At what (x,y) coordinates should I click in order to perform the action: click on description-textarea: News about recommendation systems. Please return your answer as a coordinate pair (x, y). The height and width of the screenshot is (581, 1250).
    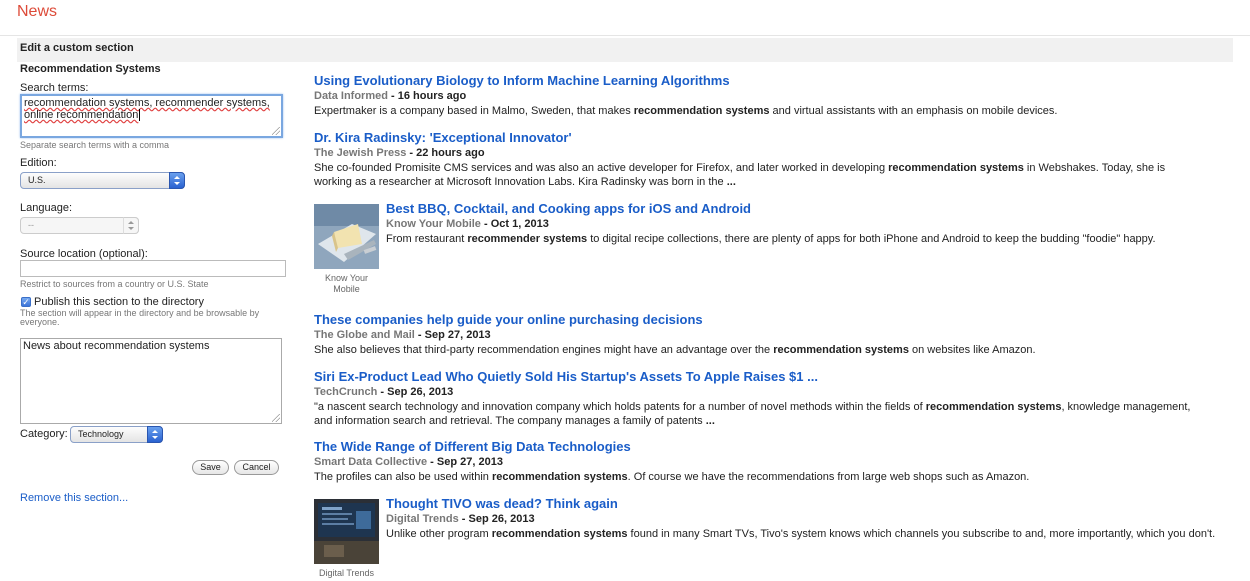
    Looking at the image, I should click on (151, 381).